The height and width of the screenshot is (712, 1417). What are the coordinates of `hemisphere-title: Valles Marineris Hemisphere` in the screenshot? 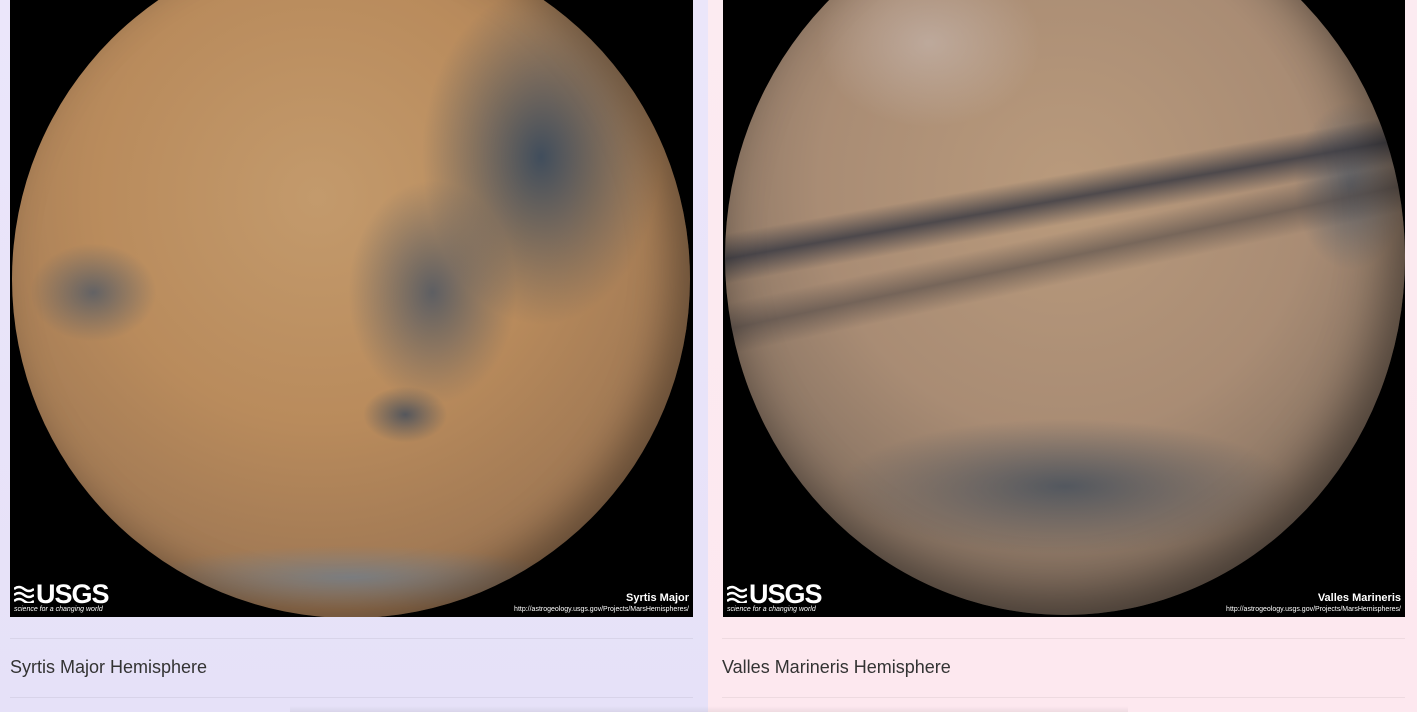 It's located at (836, 667).